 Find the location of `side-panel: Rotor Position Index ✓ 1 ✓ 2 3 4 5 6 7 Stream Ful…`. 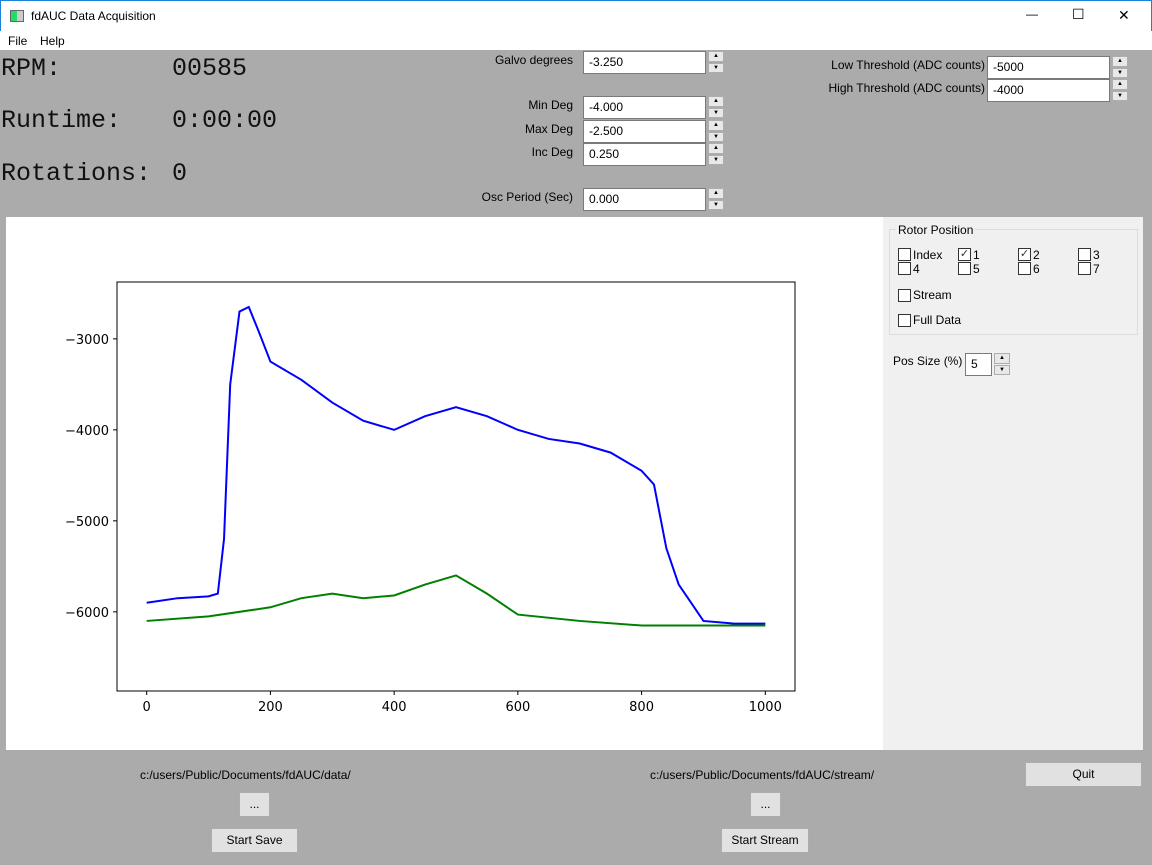

side-panel: Rotor Position Index ✓ 1 ✓ 2 3 4 5 6 7 Stream Ful… is located at coordinates (1013, 483).